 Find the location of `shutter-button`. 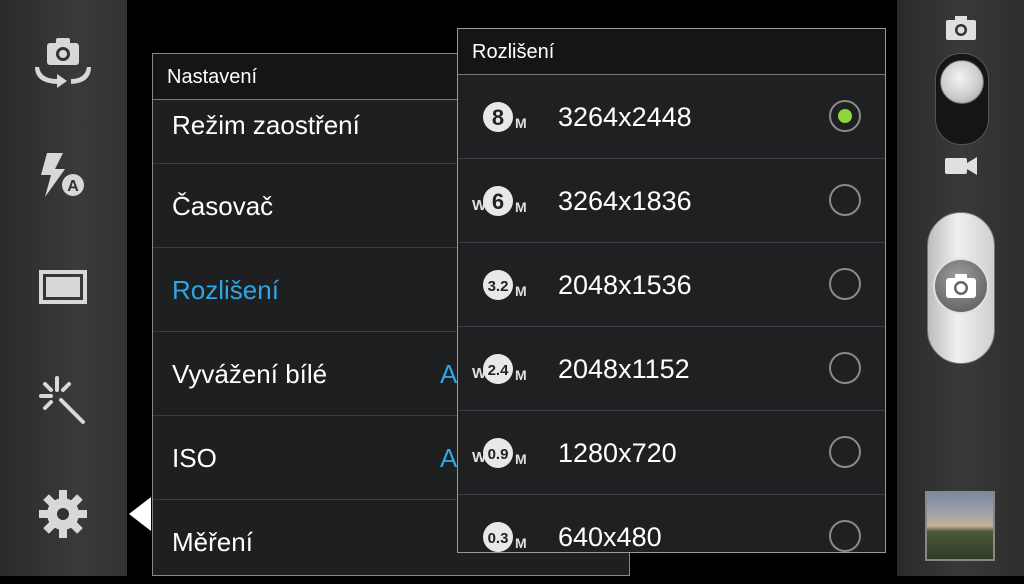

shutter-button is located at coordinates (961, 288).